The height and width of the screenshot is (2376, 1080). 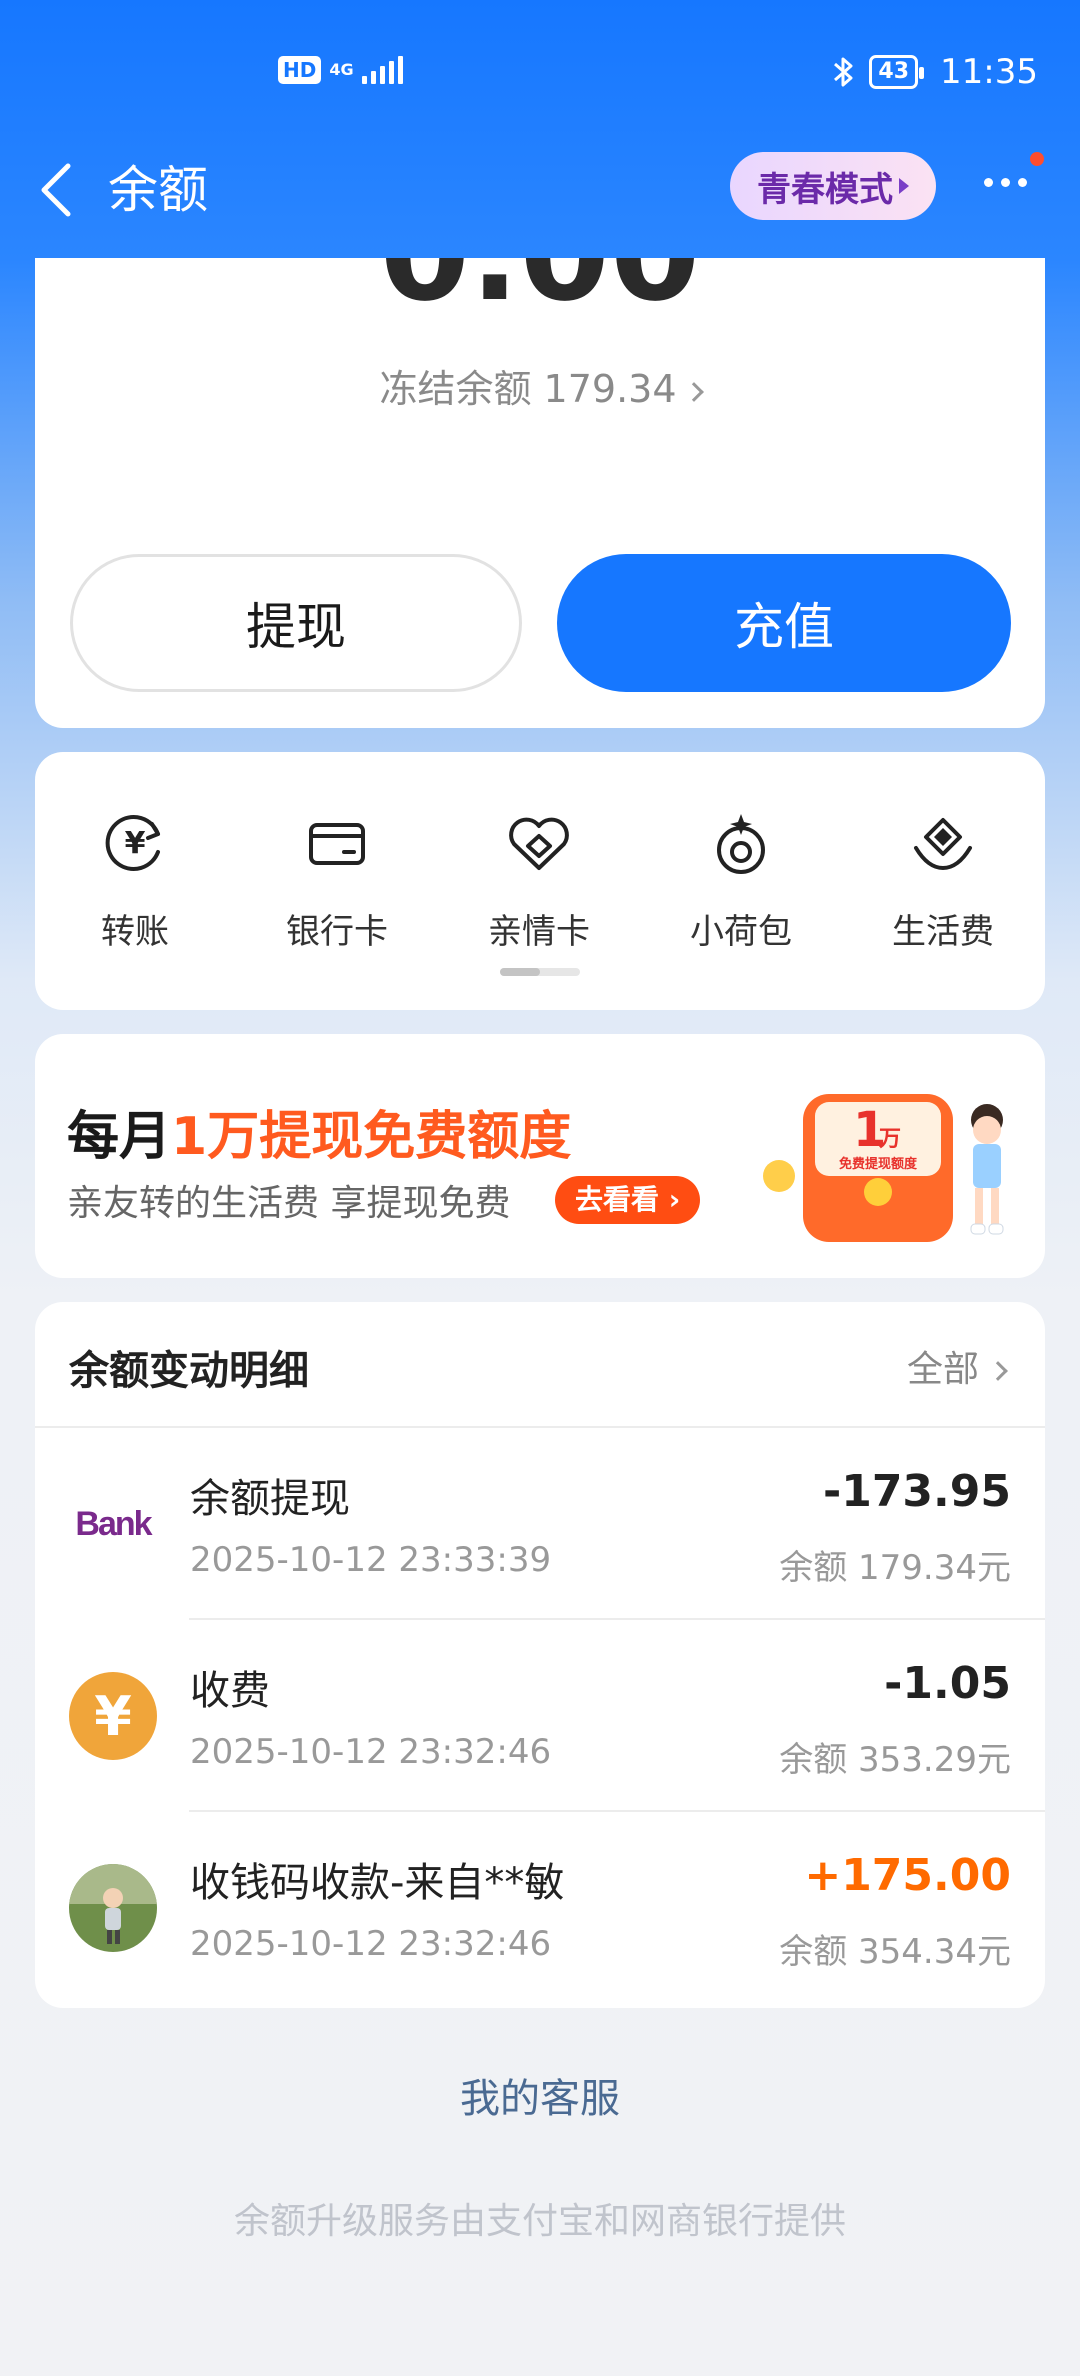 I want to click on shortcut-bank-card: 银行卡, so click(x=337, y=880).